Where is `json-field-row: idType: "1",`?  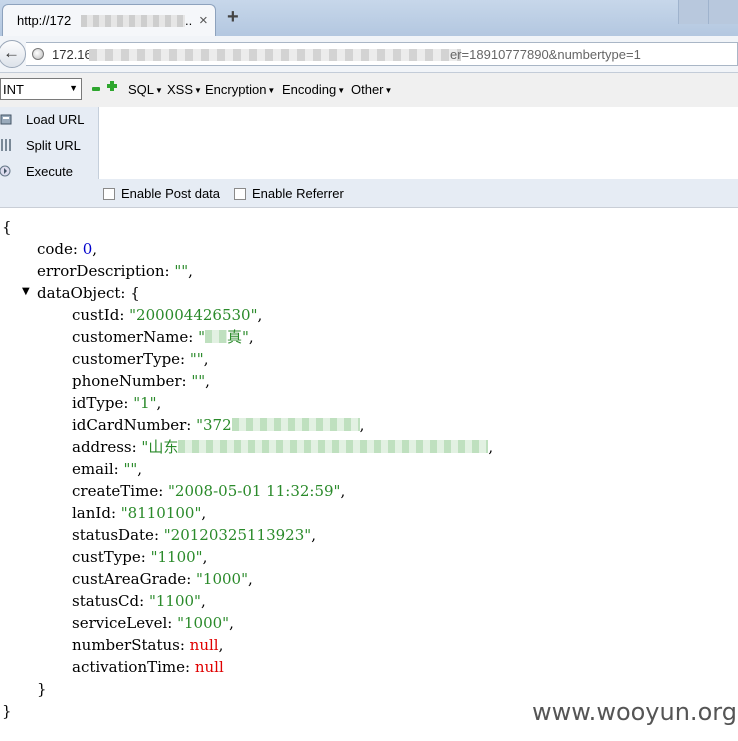 json-field-row: idType: "1", is located at coordinates (117, 403).